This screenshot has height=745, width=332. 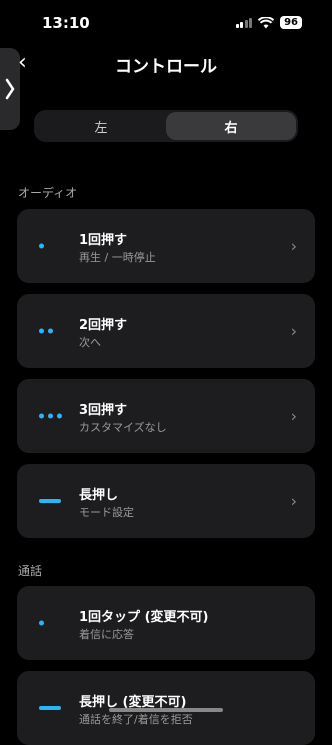 What do you see at coordinates (244, 22) in the screenshot?
I see `cellular-signal-icon` at bounding box center [244, 22].